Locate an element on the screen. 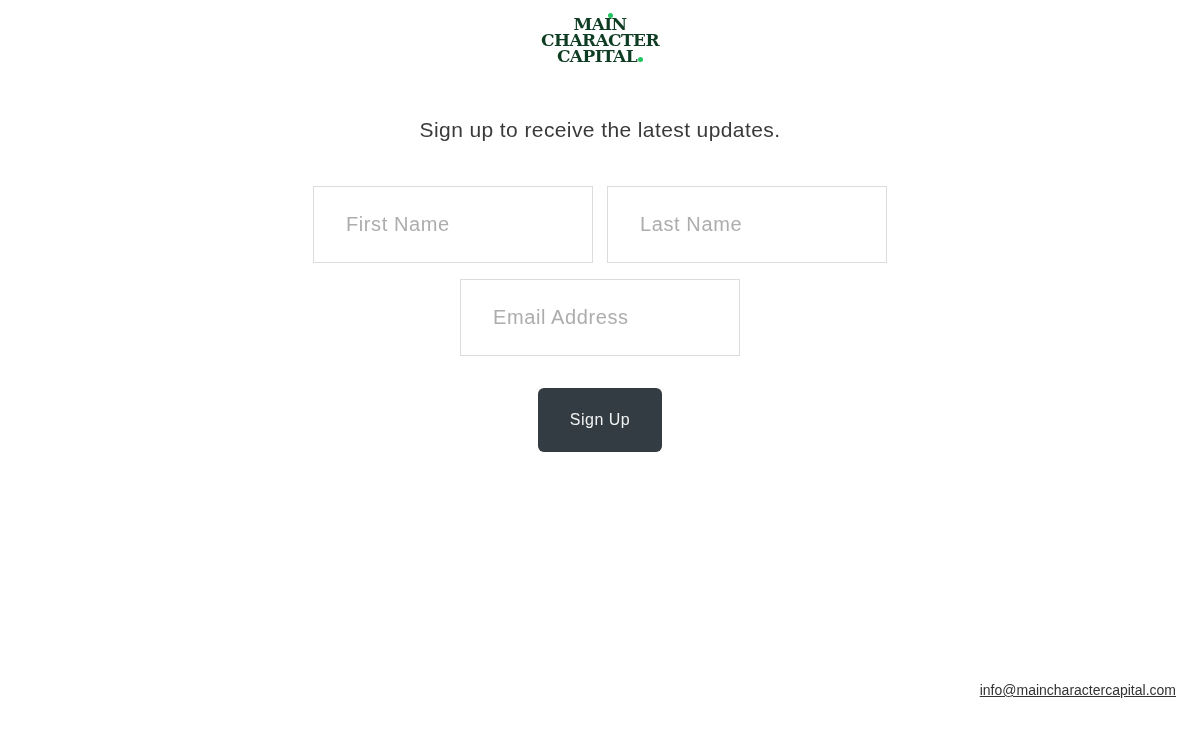  input-field: First Name is located at coordinates (453, 224).